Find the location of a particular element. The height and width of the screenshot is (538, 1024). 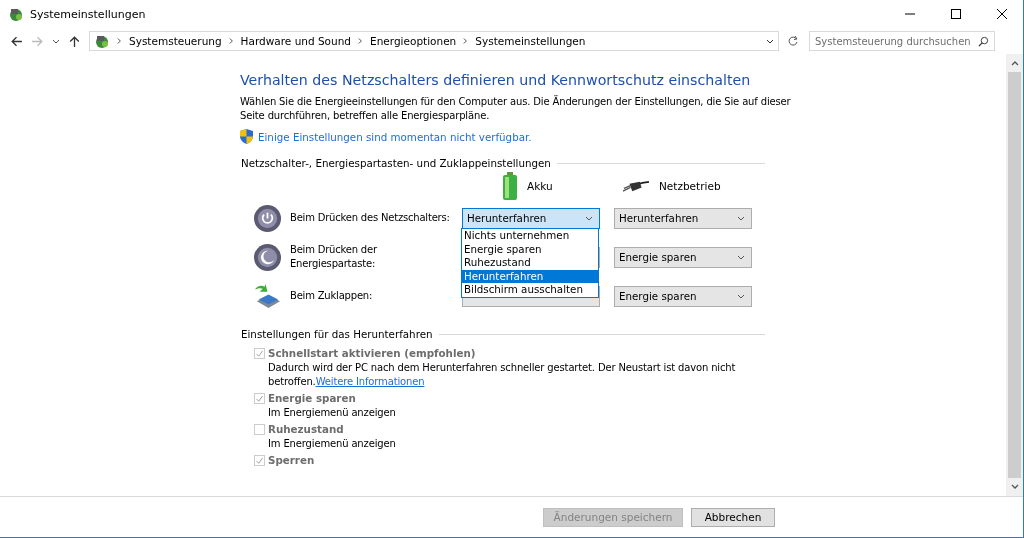

description-text: Wählen Sie die Energieeinstellungen für den Computer aus. Die Änderungen der Einstellungen, die Sie auf dieser Seite durchführen, betreffen alle Energiesparpläne. is located at coordinates (516, 109).